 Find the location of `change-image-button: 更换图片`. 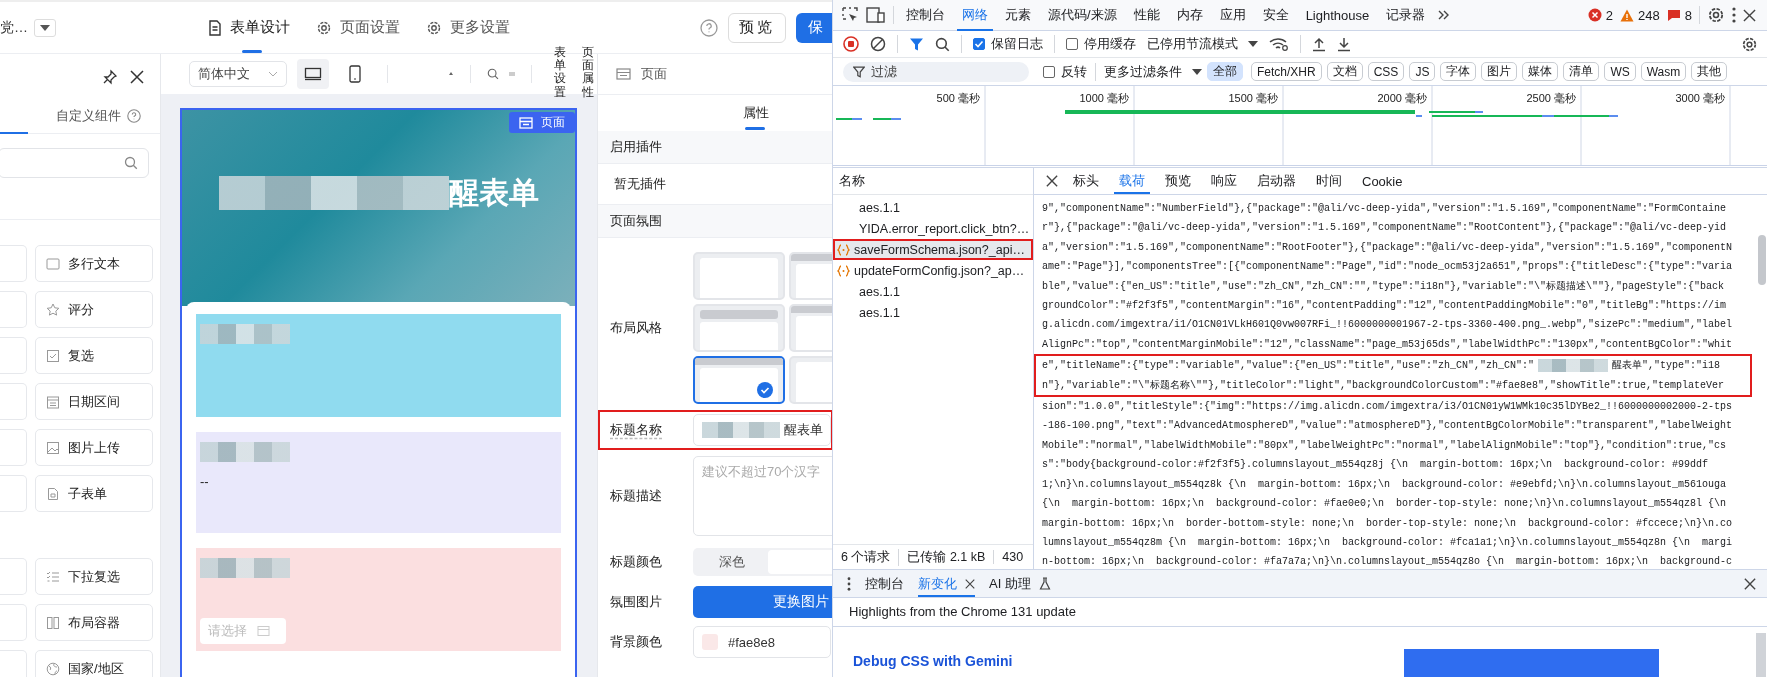

change-image-button: 更换图片 is located at coordinates (762, 602).